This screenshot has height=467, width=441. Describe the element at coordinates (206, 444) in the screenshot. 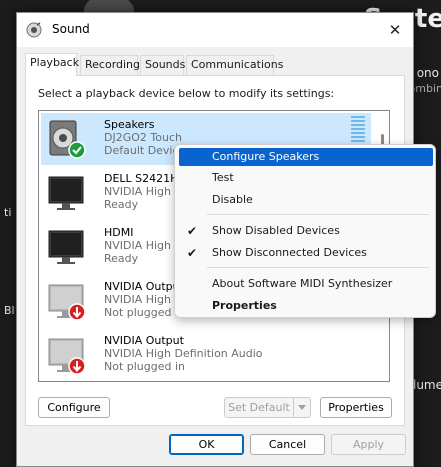

I see `ok-button: OK` at that location.